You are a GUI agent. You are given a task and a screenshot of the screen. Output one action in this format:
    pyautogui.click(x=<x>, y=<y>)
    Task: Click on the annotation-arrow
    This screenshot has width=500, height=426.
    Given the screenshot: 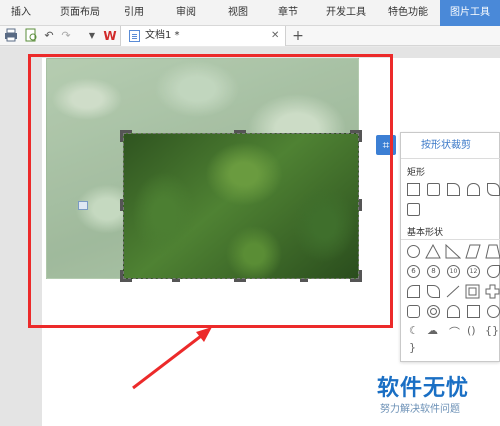 What is the action you would take?
    pyautogui.click(x=172, y=358)
    